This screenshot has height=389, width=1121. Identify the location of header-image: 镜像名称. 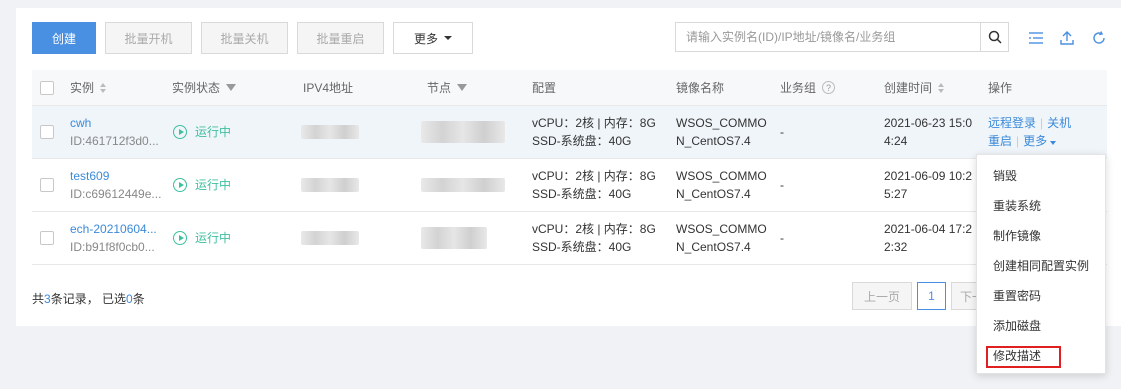
(700, 87).